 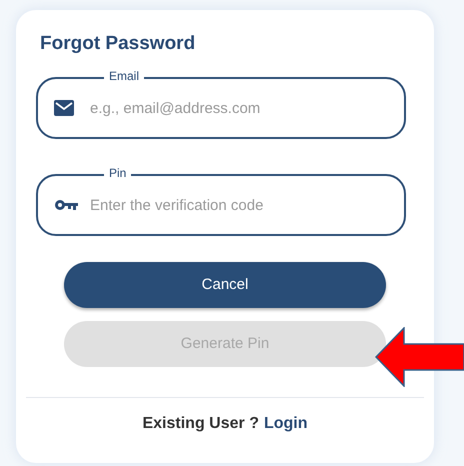 I want to click on field-label: Pin, so click(x=118, y=173).